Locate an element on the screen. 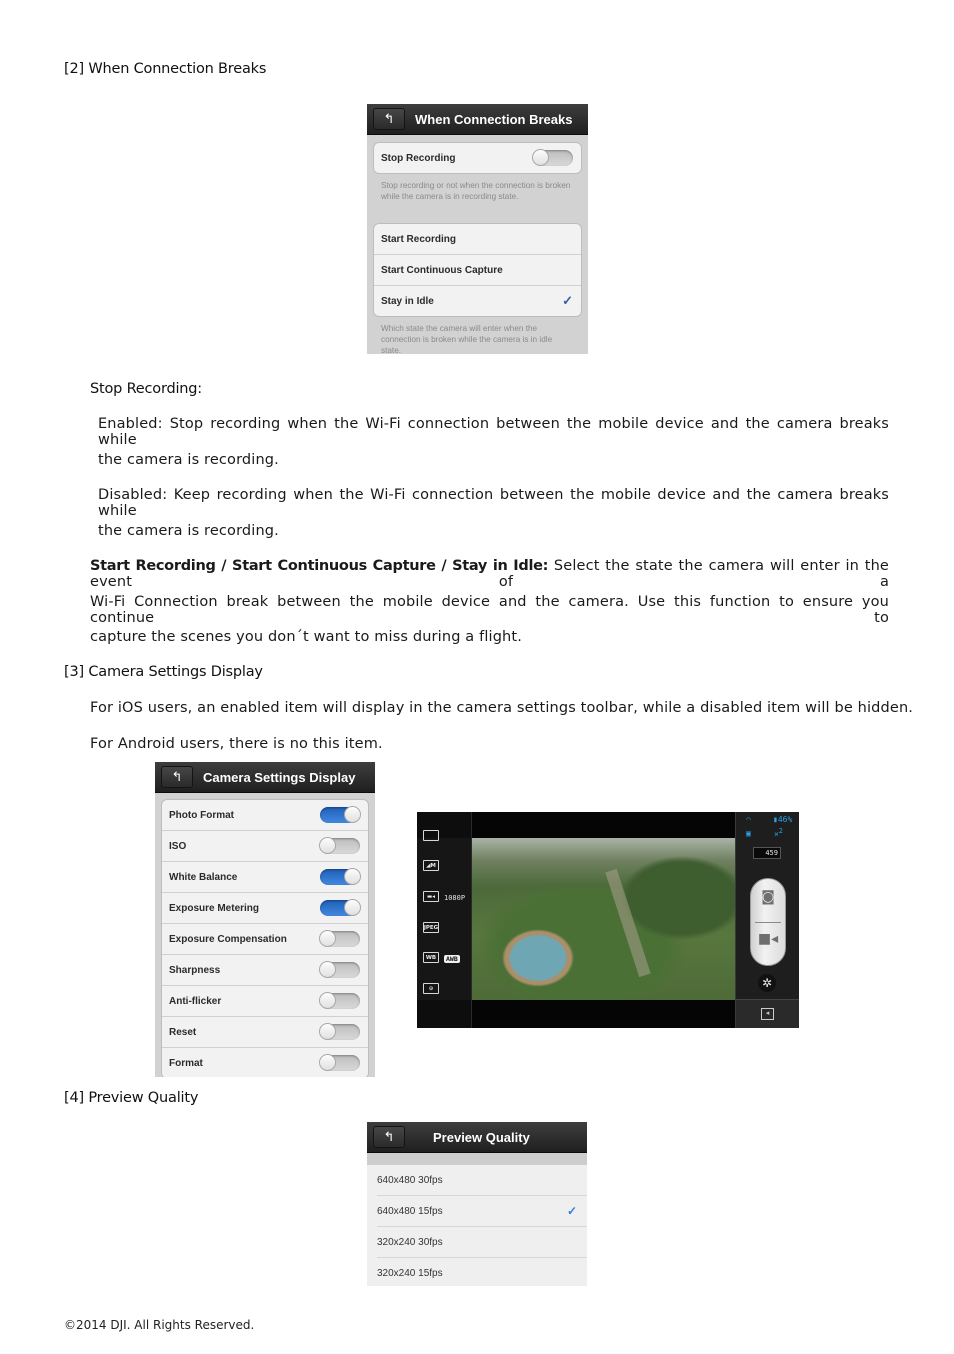 Image resolution: width=954 pixels, height=1354 pixels. option-label: 320x240 15fps is located at coordinates (410, 1273).